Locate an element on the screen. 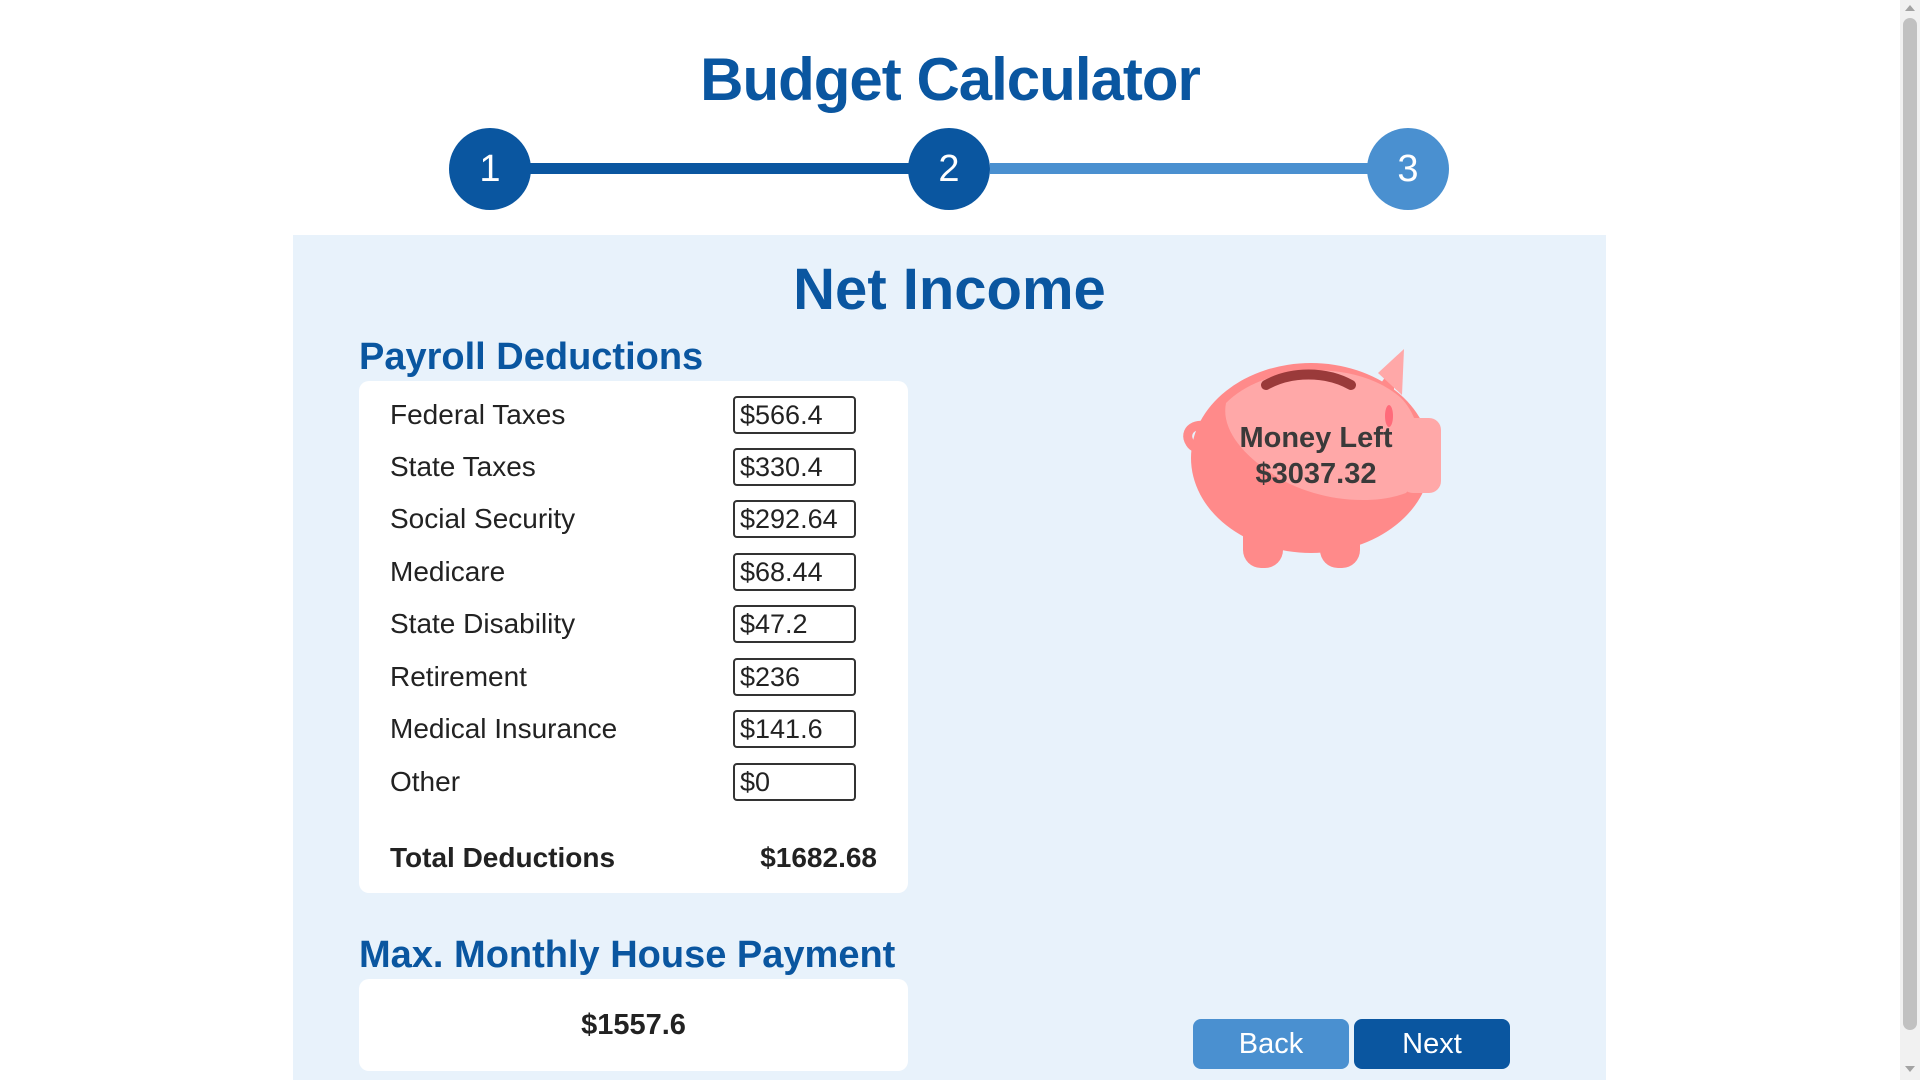  deduction-row-medicare: Medicare is located at coordinates (633, 572).